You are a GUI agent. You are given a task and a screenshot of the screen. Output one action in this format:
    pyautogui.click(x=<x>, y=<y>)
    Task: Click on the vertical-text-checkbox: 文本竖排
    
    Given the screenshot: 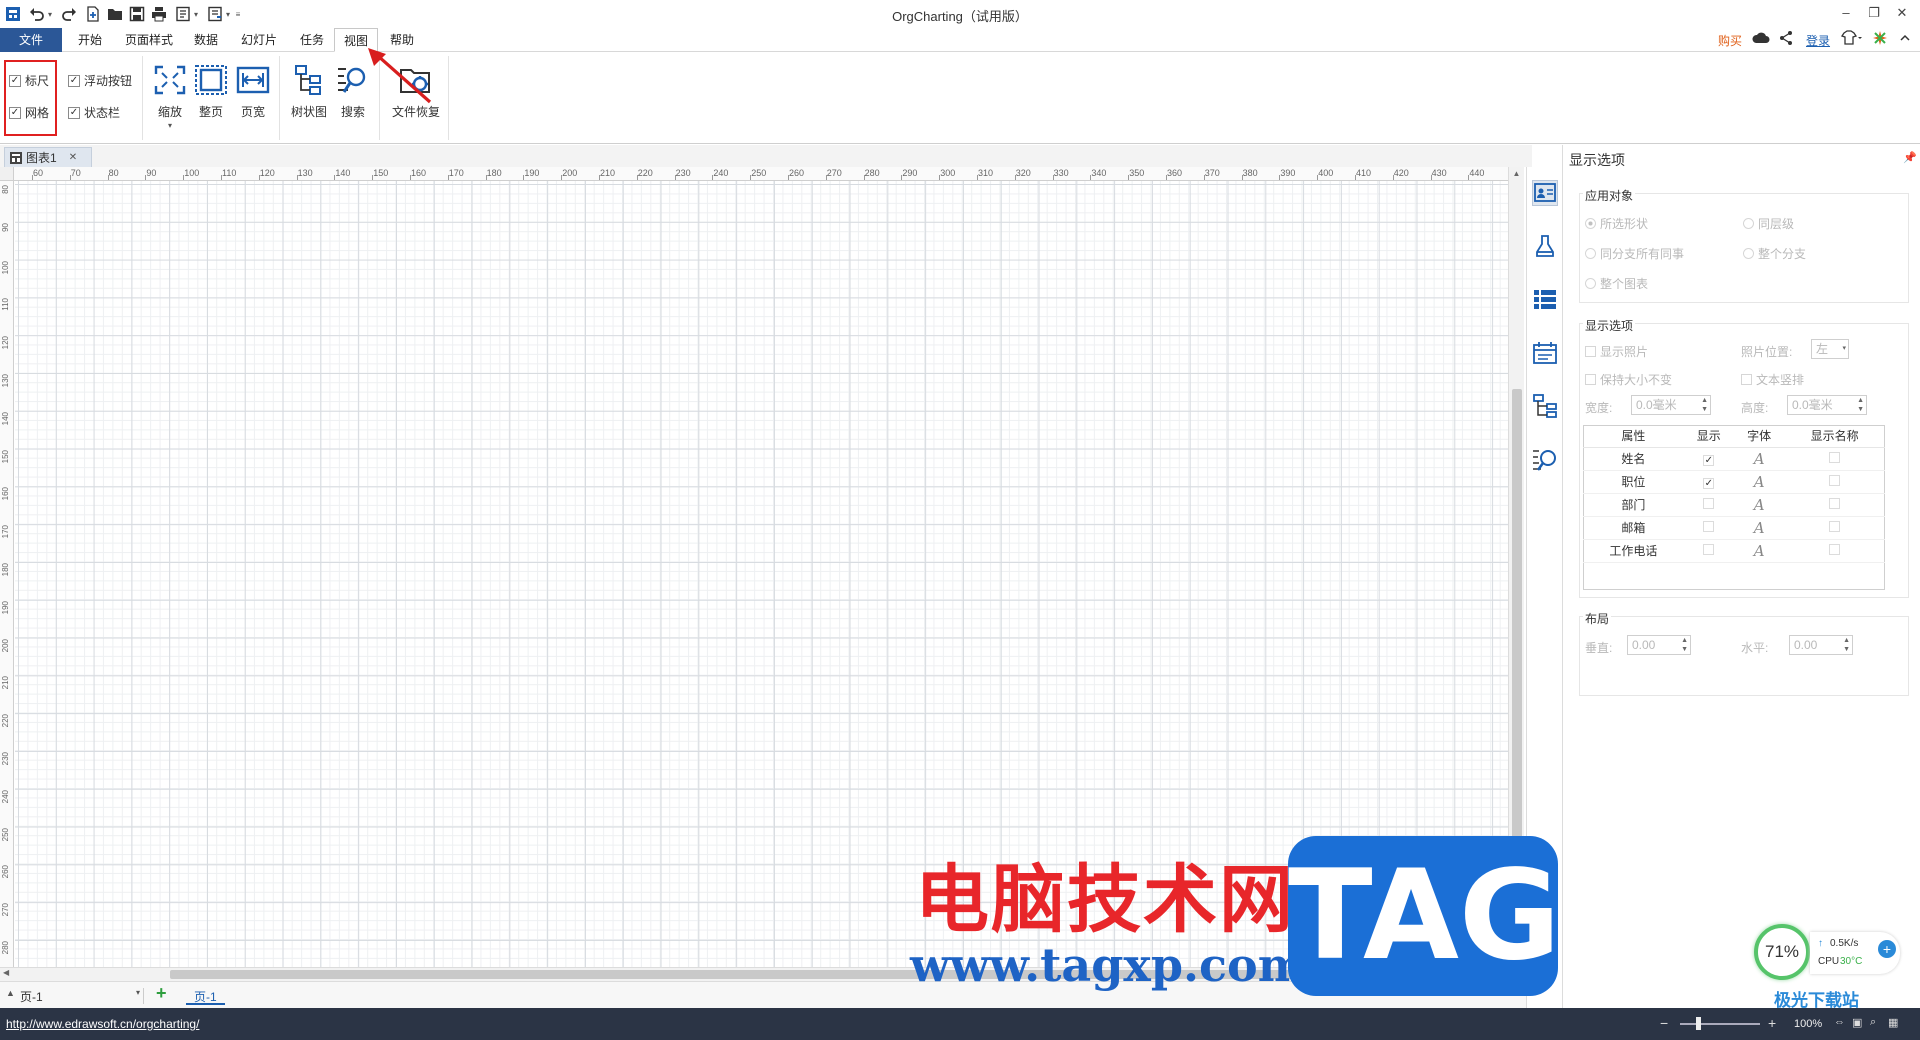 What is the action you would take?
    pyautogui.click(x=1772, y=379)
    